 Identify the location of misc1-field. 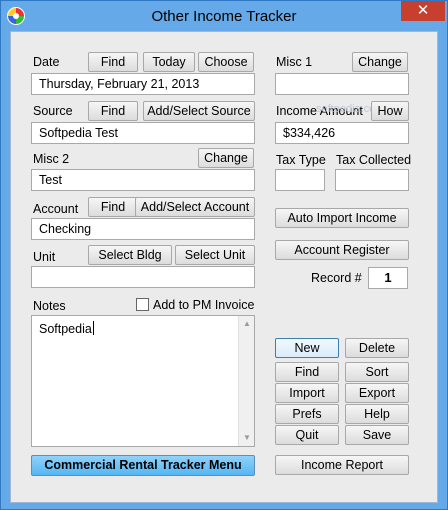
(342, 84).